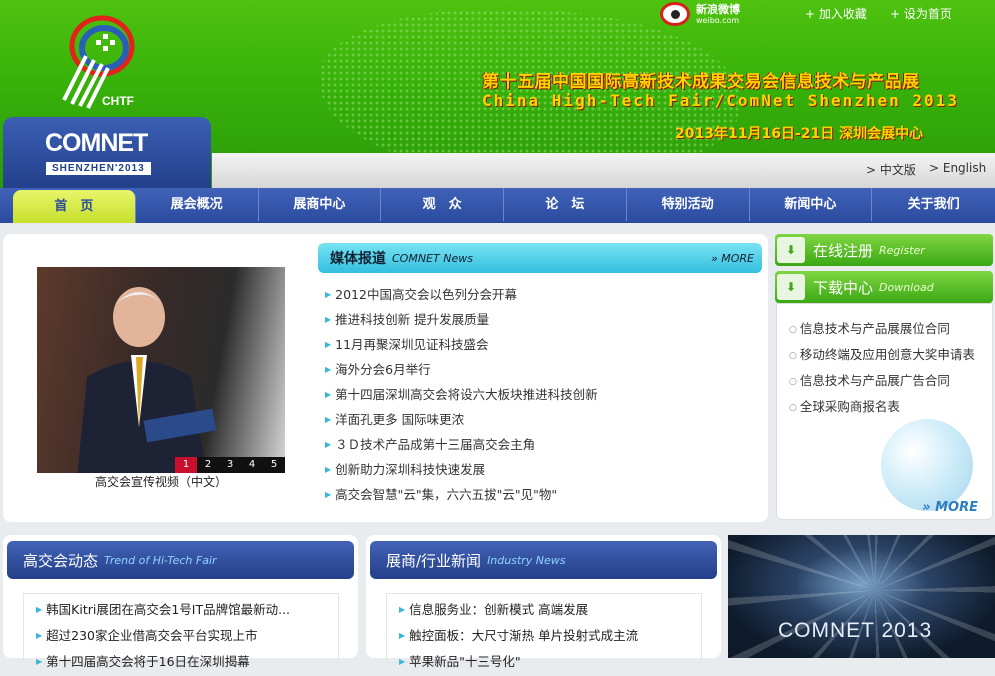 The image size is (995, 676). Describe the element at coordinates (546, 663) in the screenshot. I see `list-item: 苹果新品"十三号化"` at that location.